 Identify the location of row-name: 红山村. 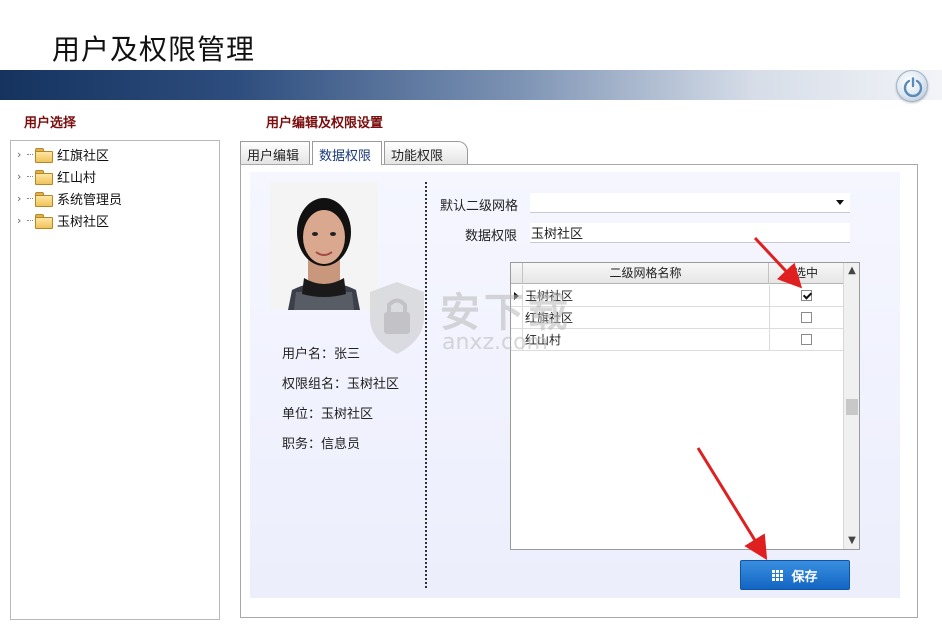
(543, 340).